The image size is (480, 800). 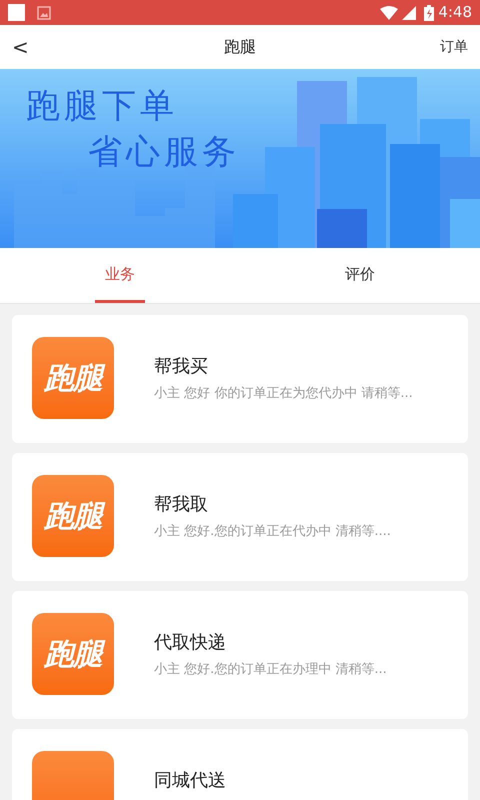 What do you see at coordinates (181, 505) in the screenshot?
I see `service-title: 帮我取` at bounding box center [181, 505].